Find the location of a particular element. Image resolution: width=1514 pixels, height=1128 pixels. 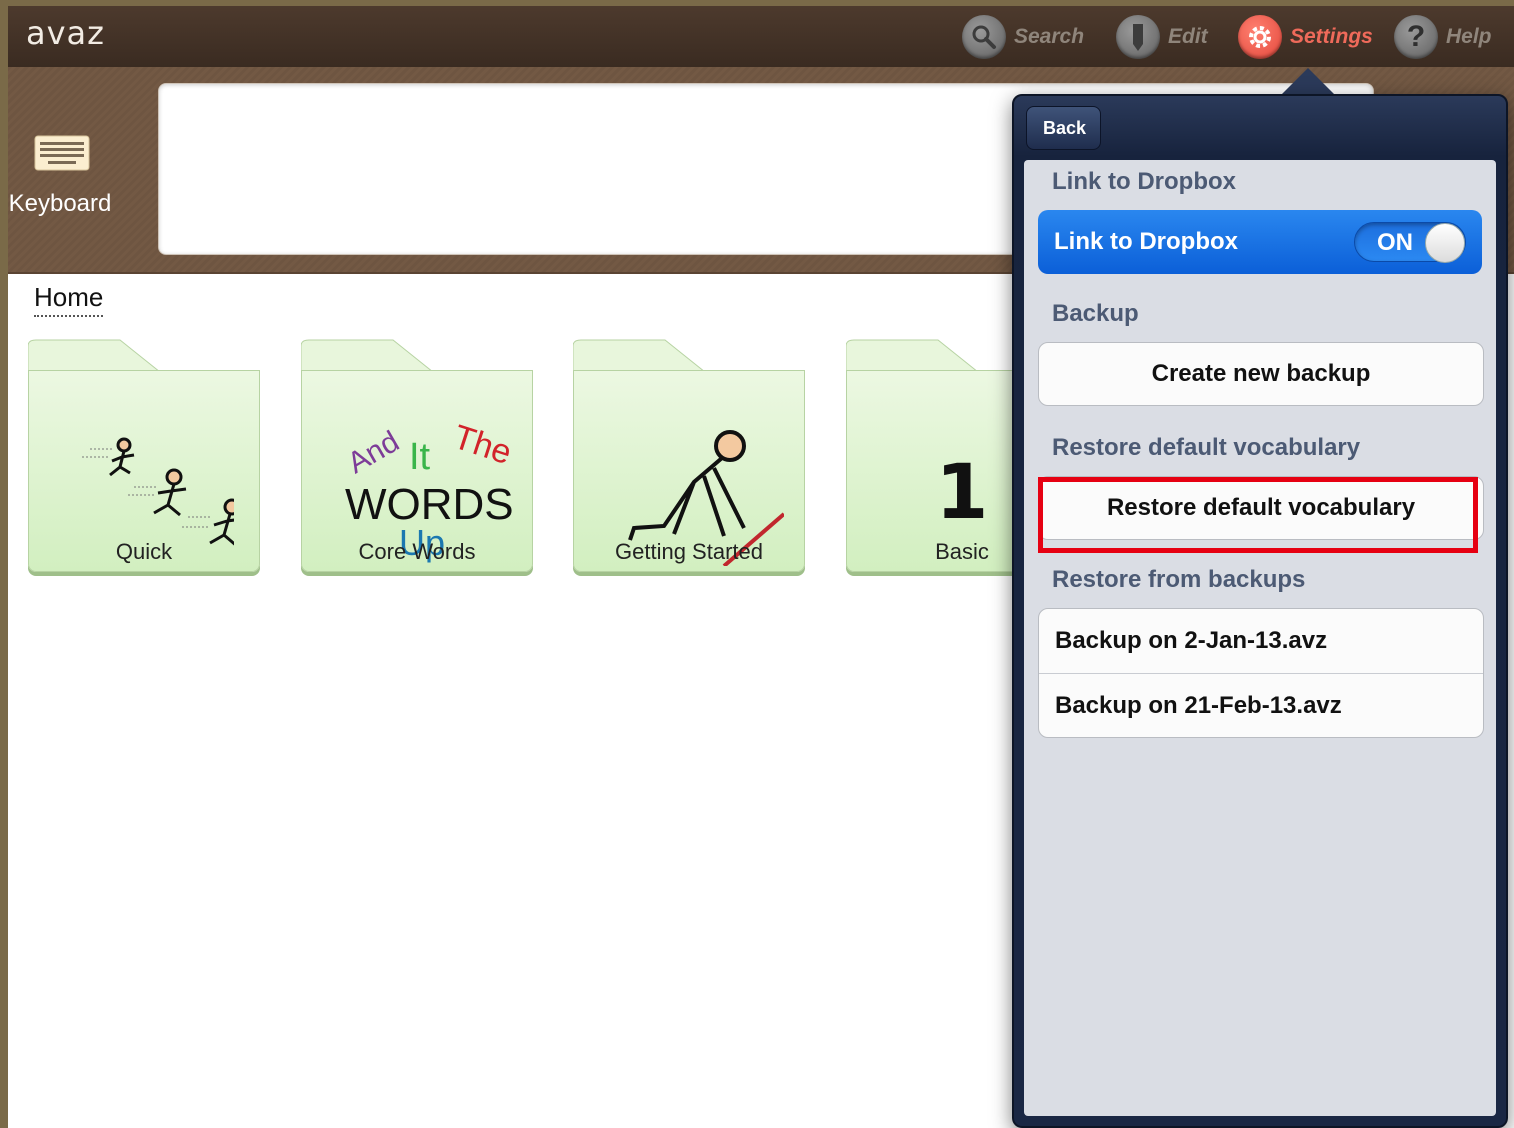

folder-label: Core Words is located at coordinates (417, 551).